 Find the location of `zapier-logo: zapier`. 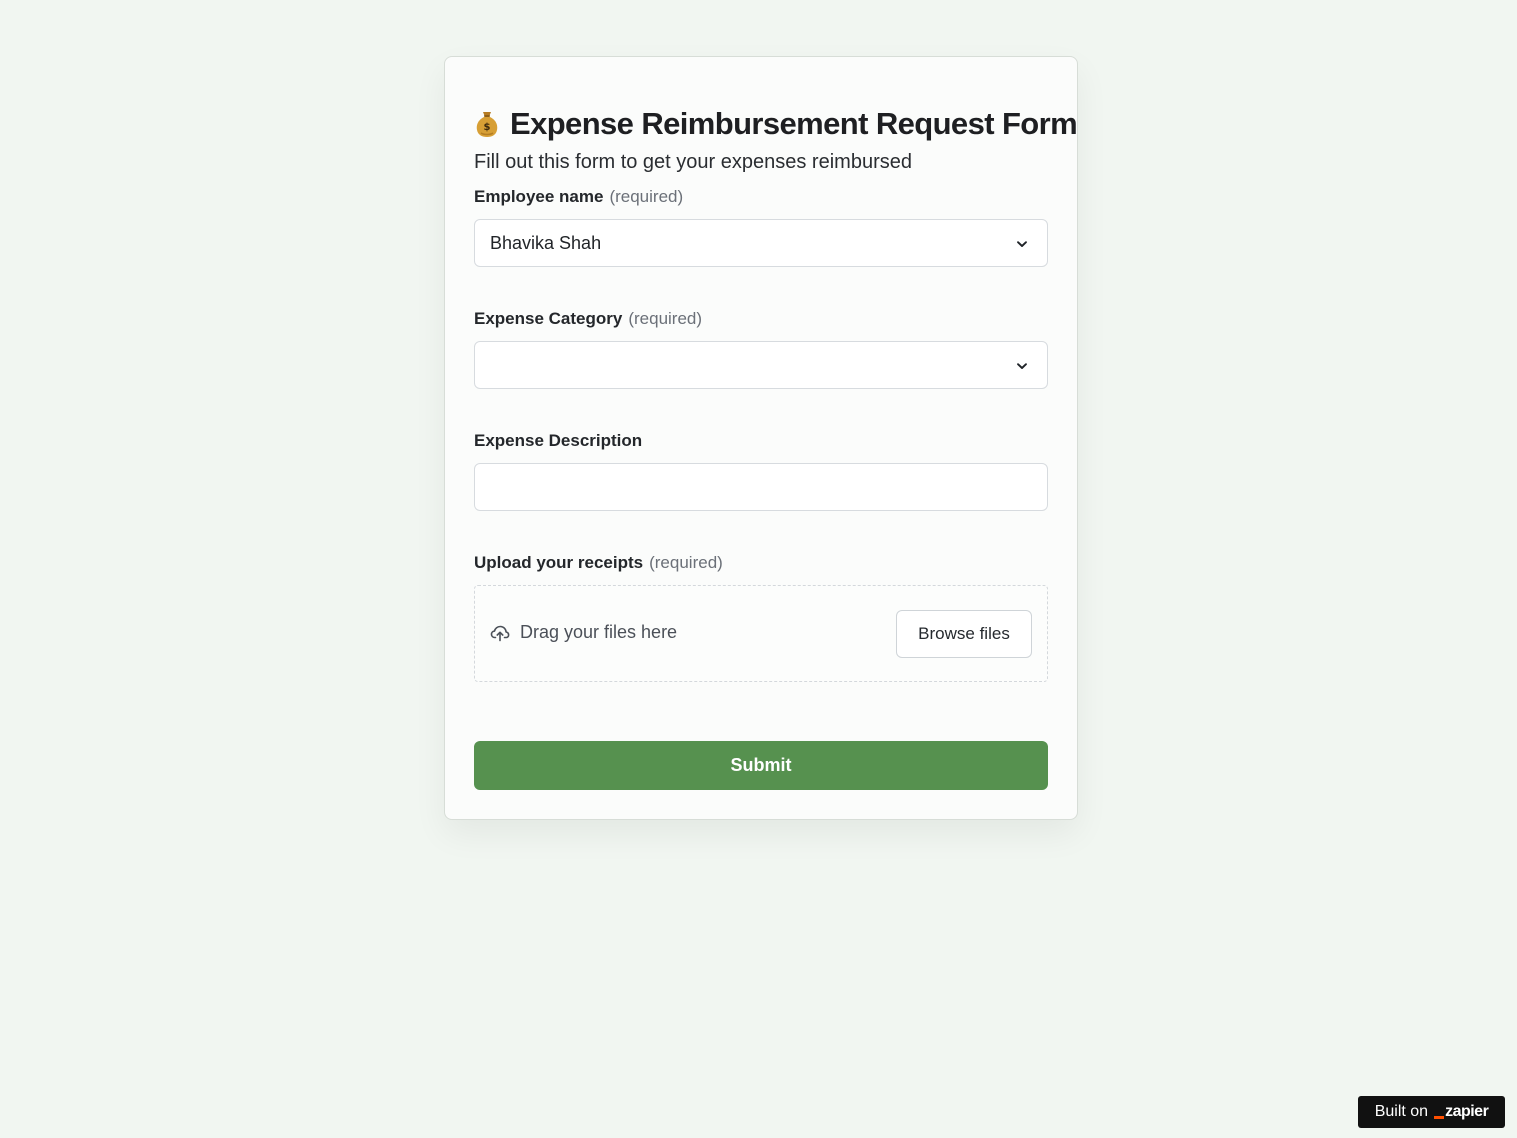

zapier-logo: zapier is located at coordinates (1461, 1112).